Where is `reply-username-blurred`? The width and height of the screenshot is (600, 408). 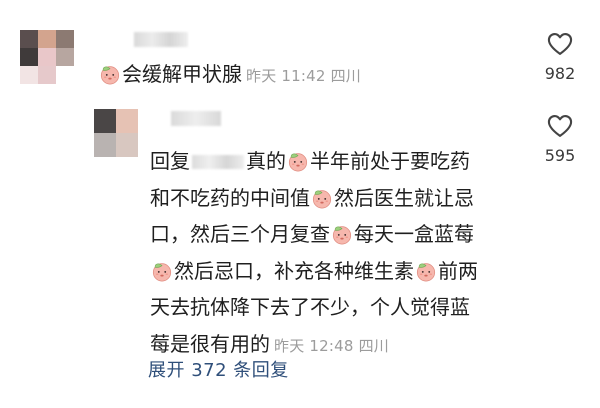 reply-username-blurred is located at coordinates (196, 118).